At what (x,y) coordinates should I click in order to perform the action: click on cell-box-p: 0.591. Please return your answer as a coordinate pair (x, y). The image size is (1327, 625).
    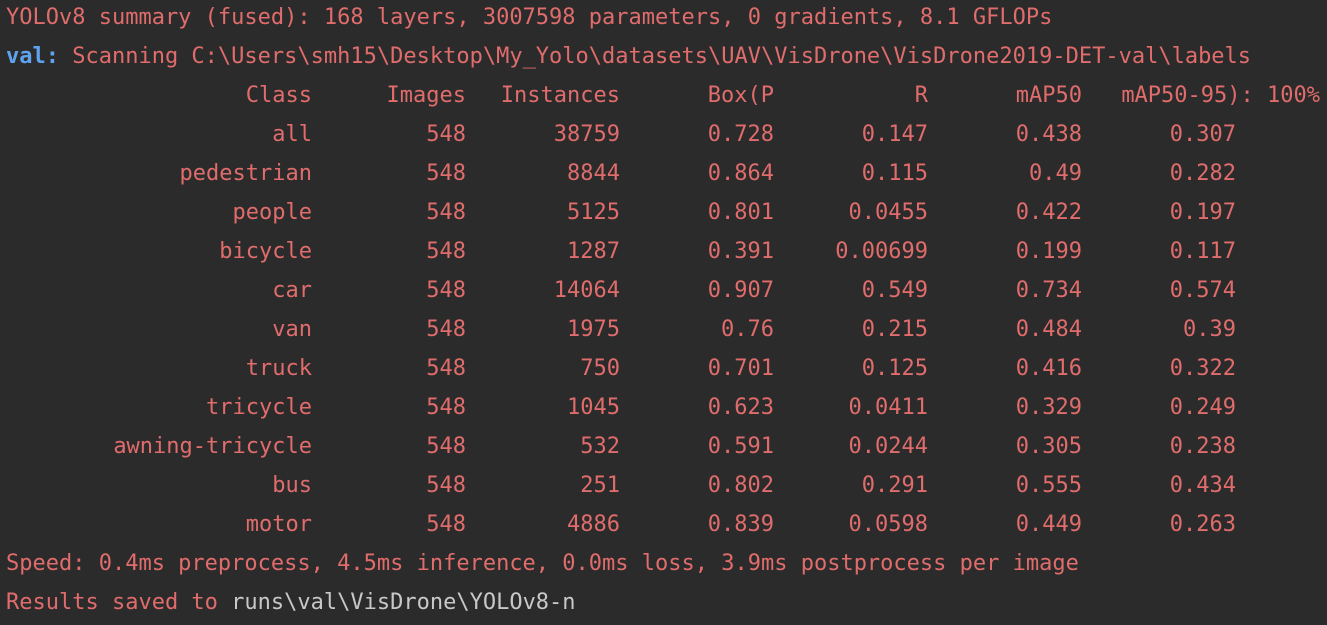
    Looking at the image, I should click on (740, 446).